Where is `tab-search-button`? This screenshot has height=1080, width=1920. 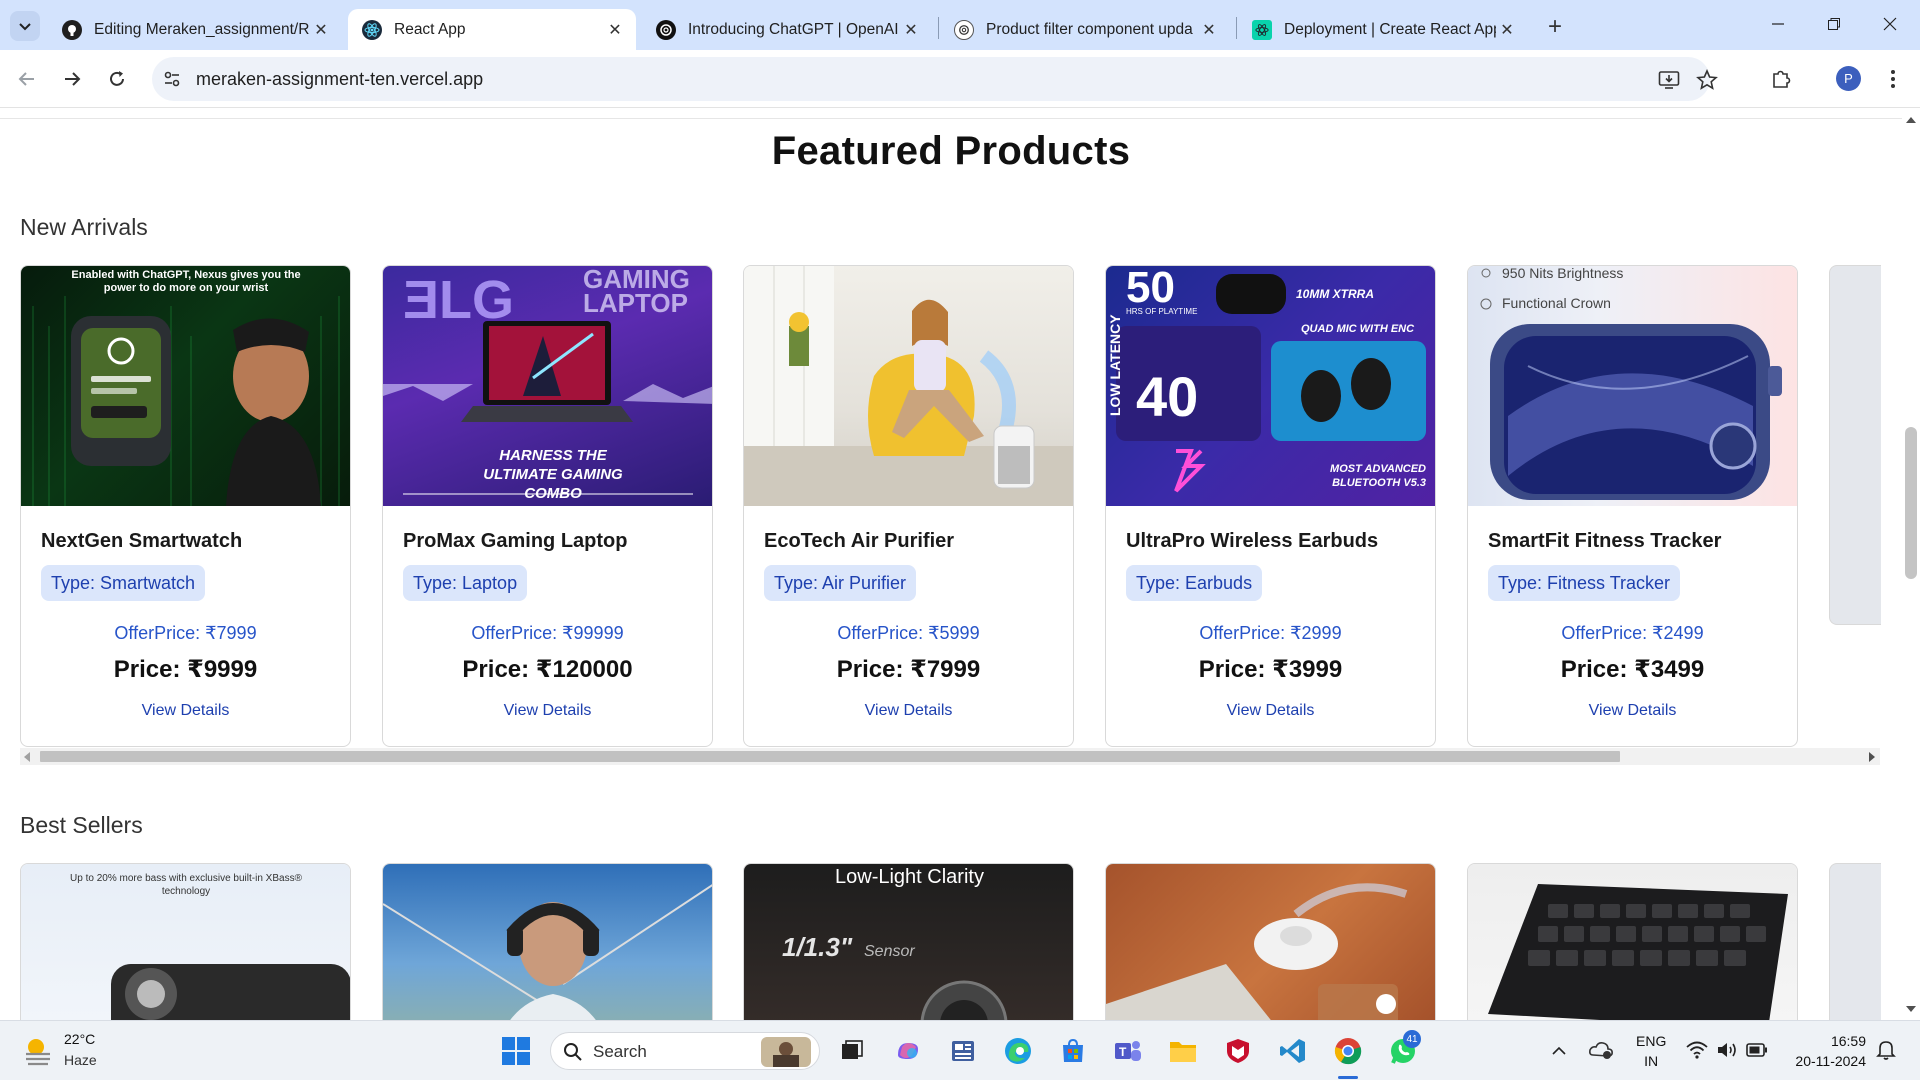 tab-search-button is located at coordinates (25, 26).